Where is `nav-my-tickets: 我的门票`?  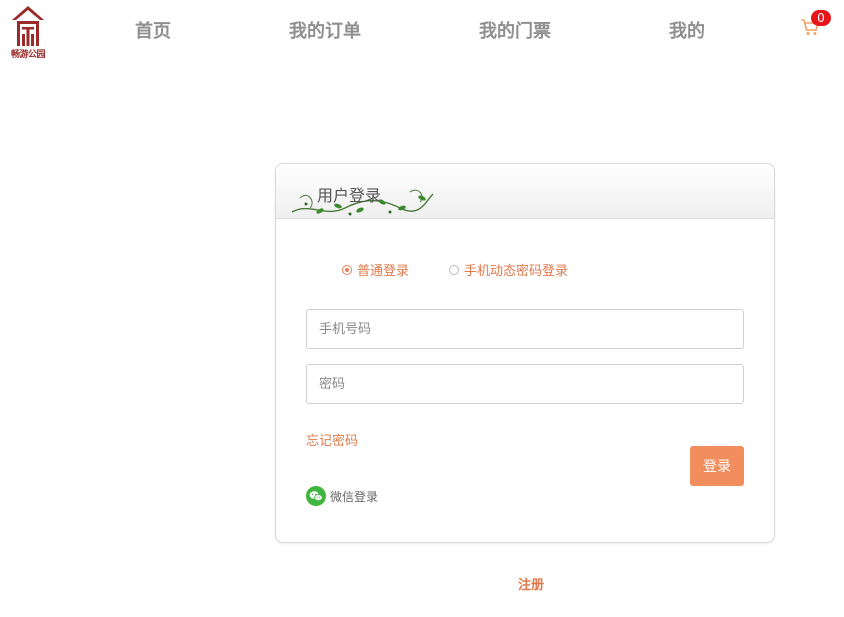 nav-my-tickets: 我的门票 is located at coordinates (515, 30).